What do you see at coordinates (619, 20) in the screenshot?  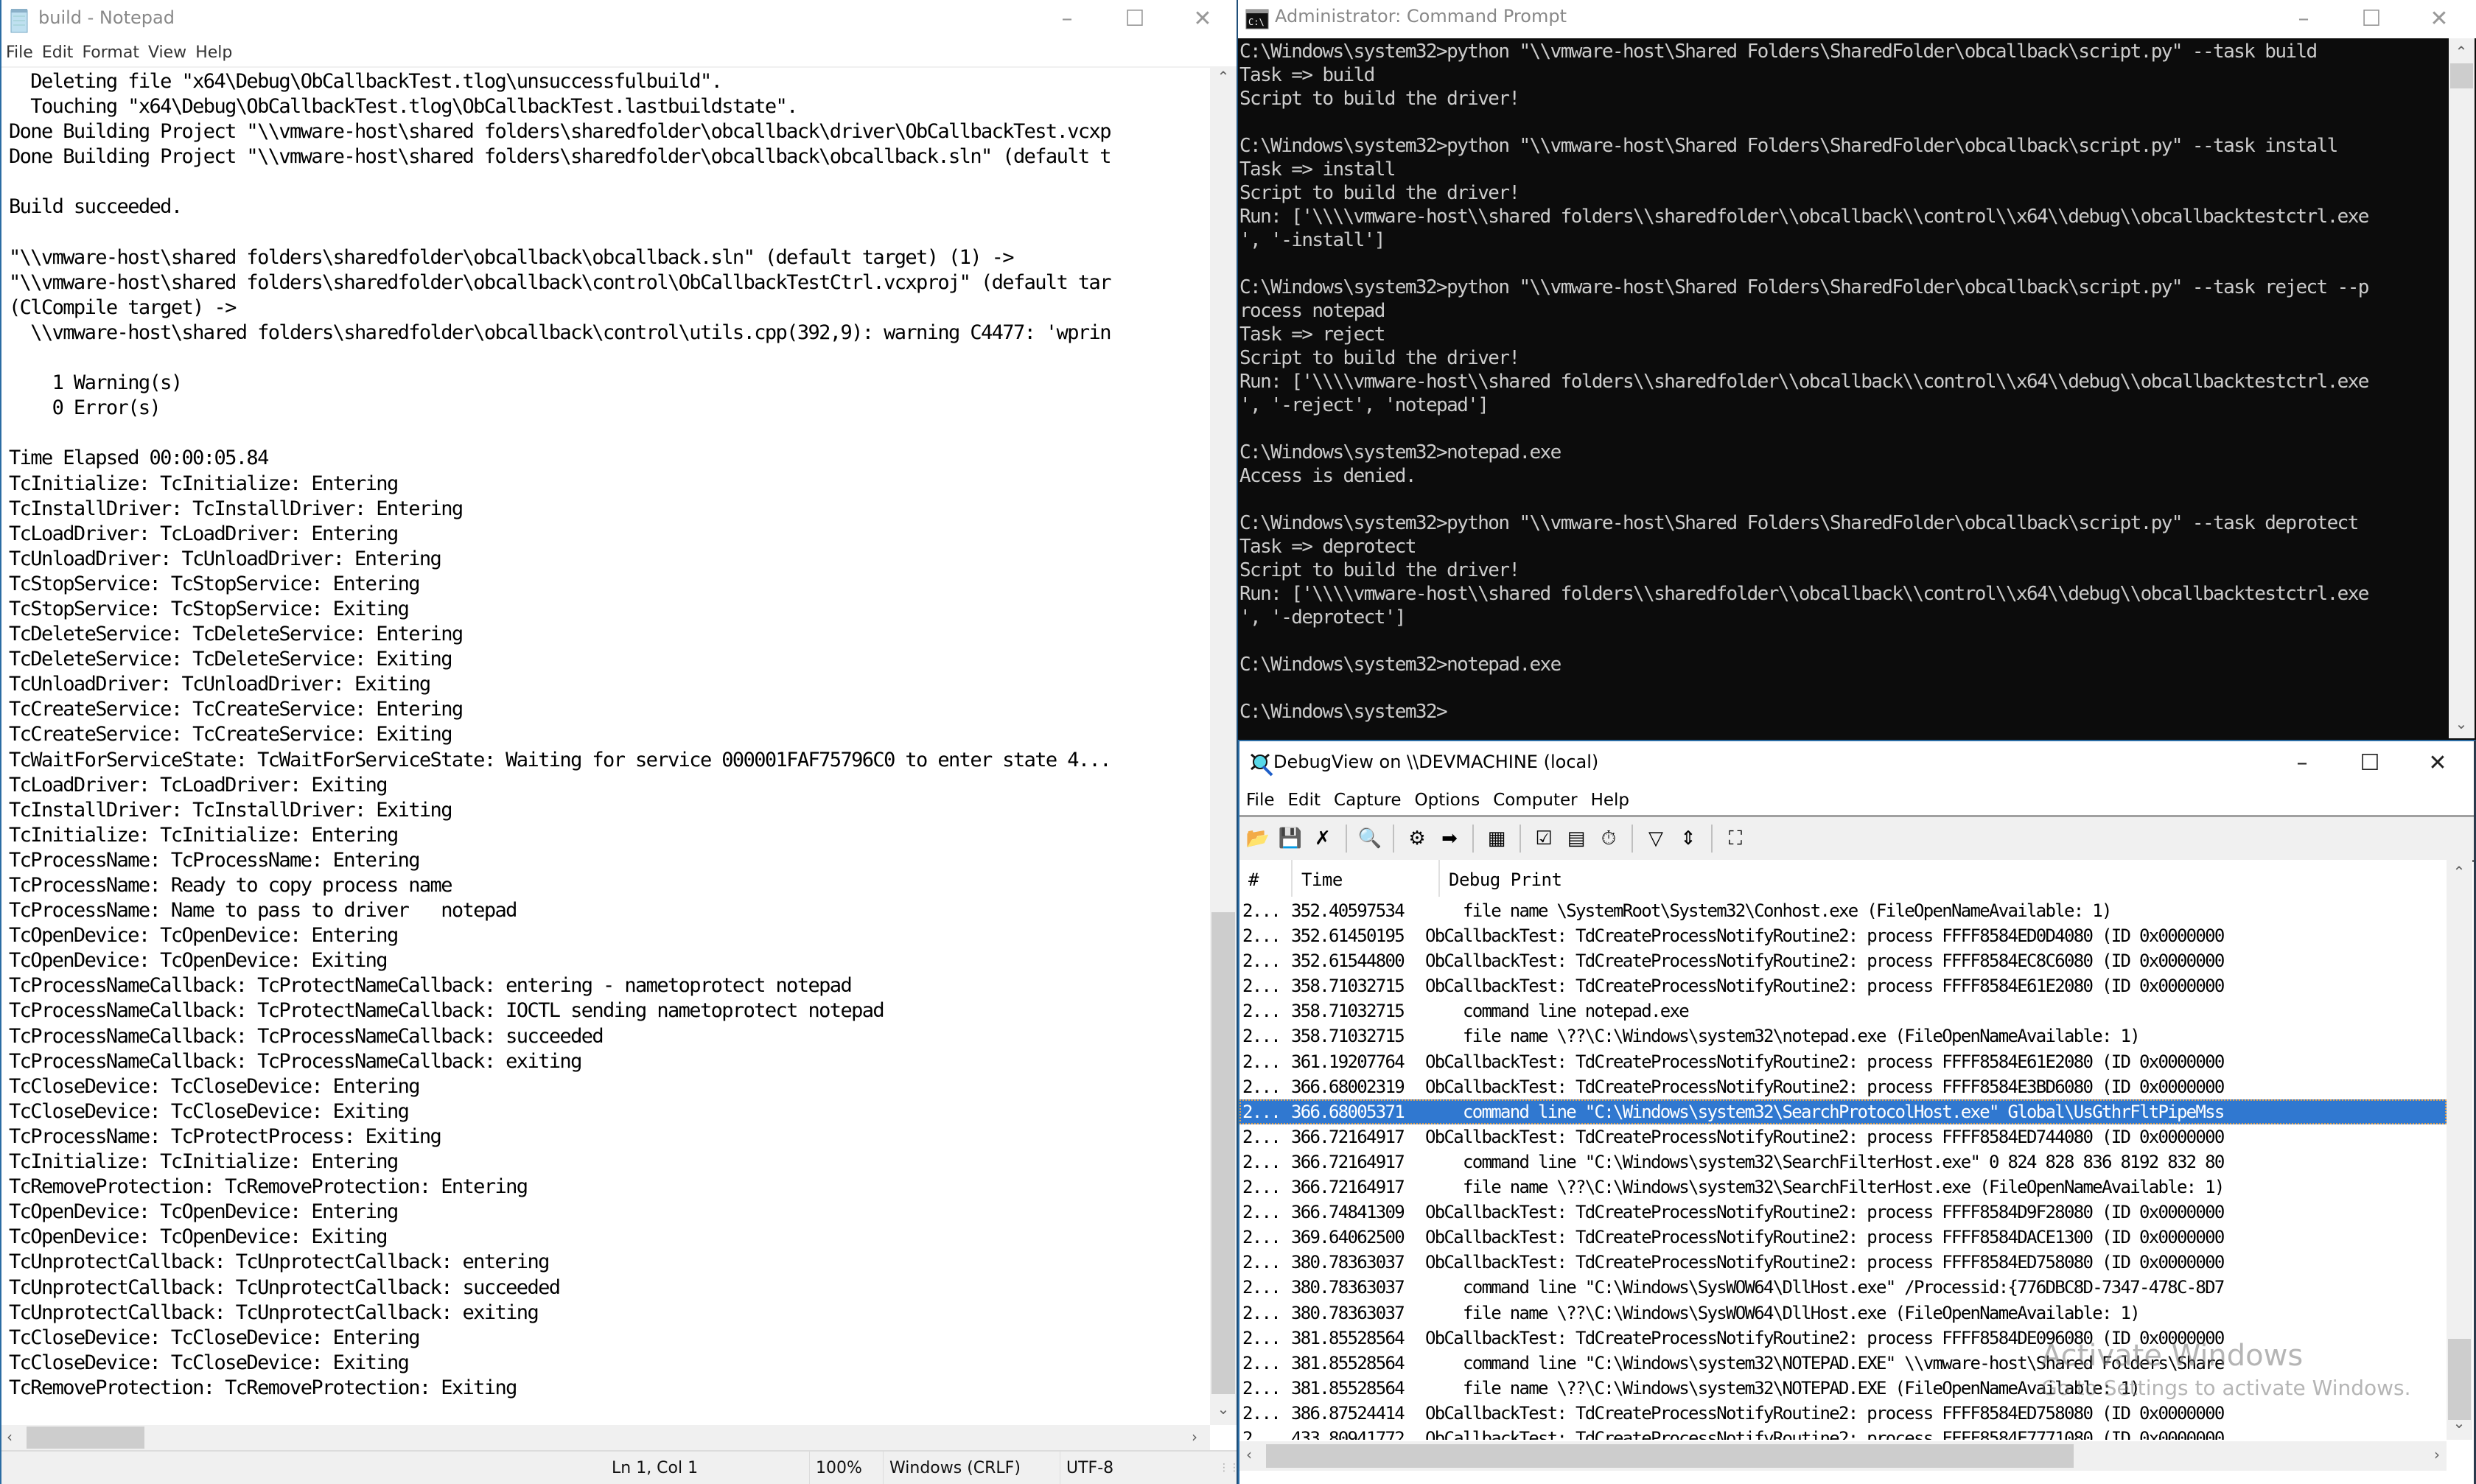 I see `notepad-title-bar: build - Notepad – ☐ ✕` at bounding box center [619, 20].